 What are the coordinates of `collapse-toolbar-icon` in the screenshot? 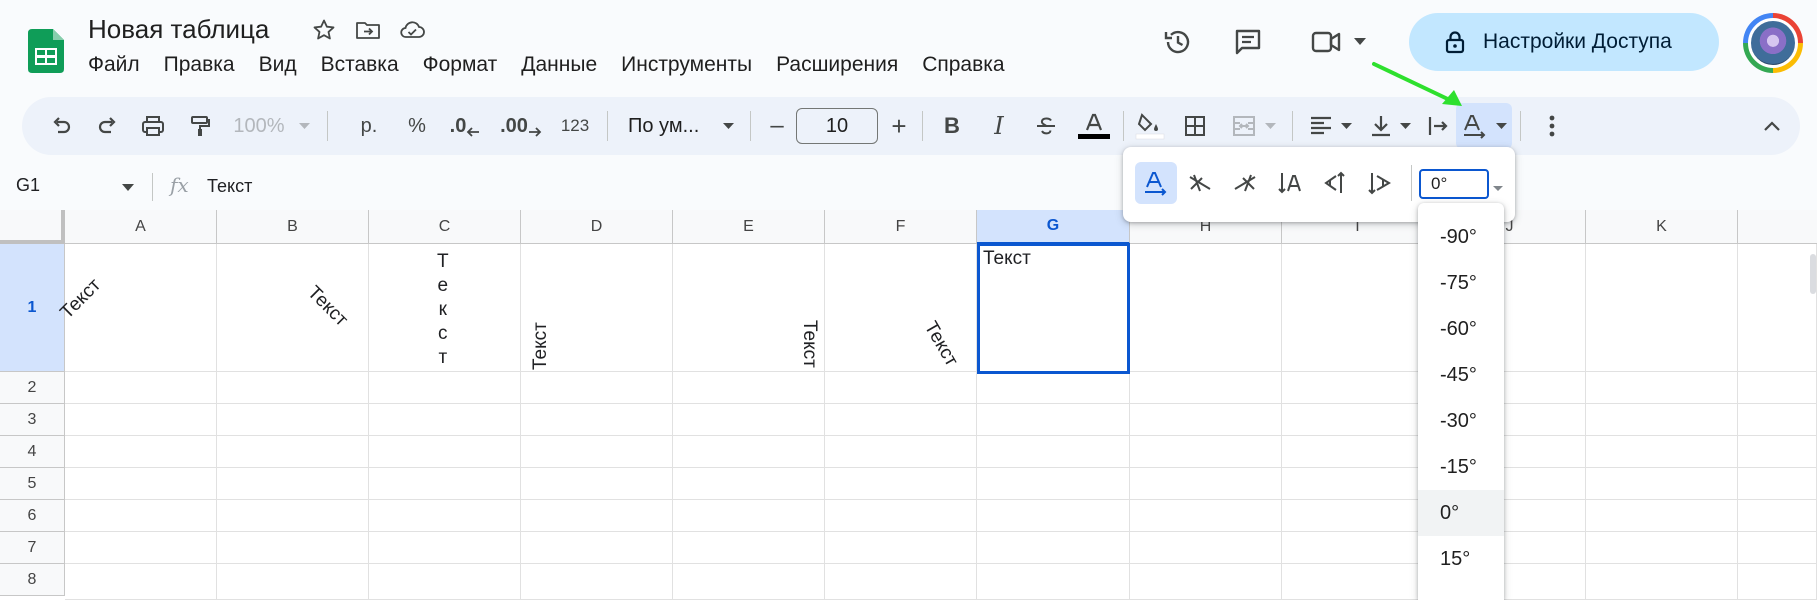 It's located at (1772, 126).